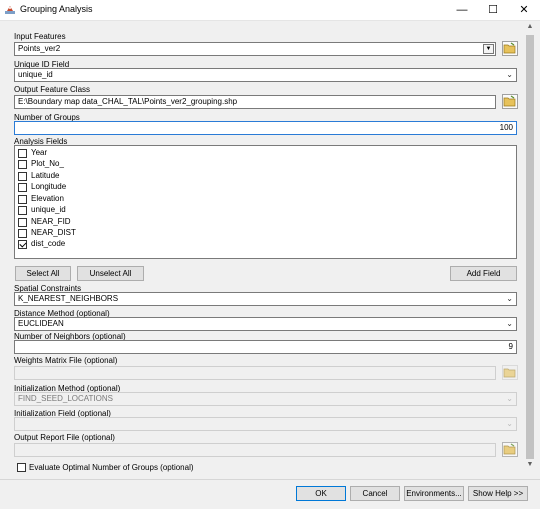 The height and width of the screenshot is (509, 540). I want to click on browse-input-button, so click(510, 48).